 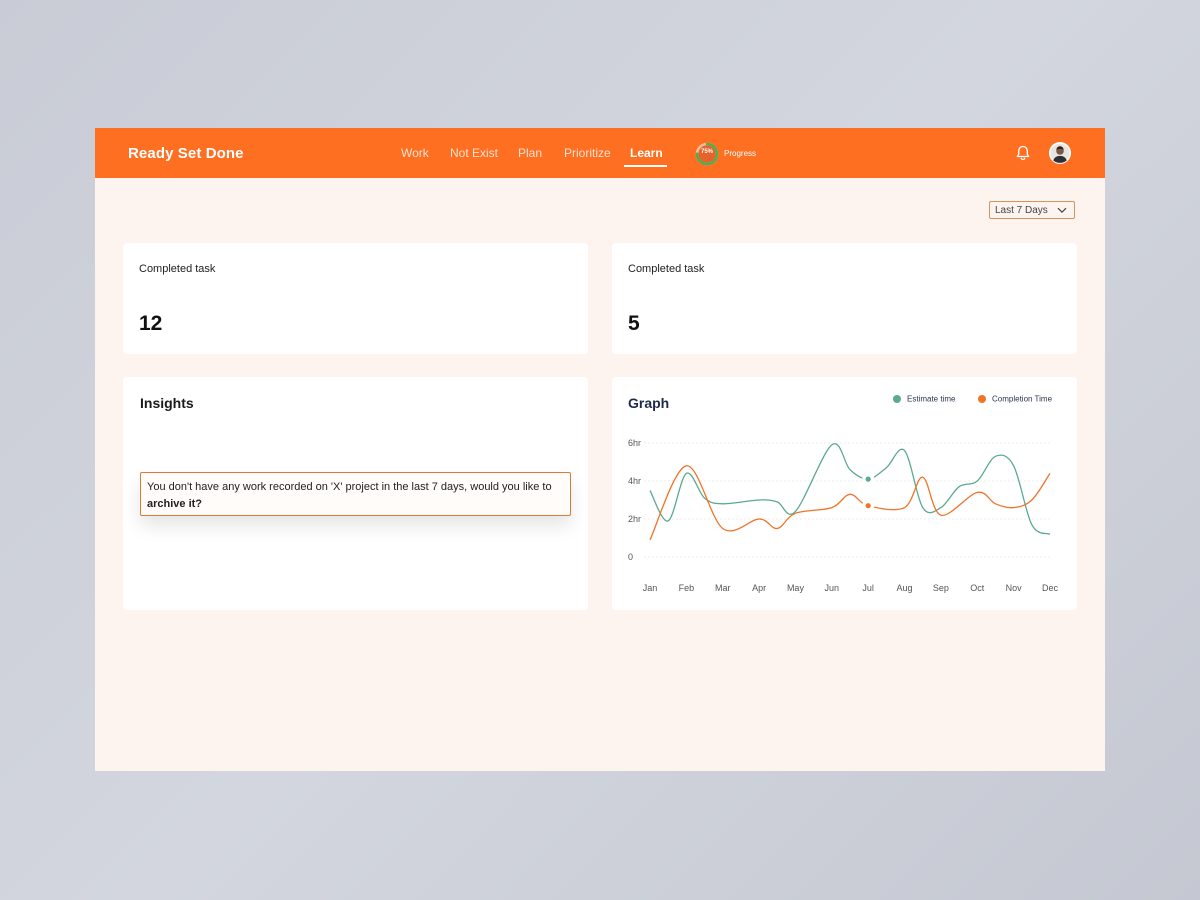 I want to click on avatar, so click(x=1060, y=153).